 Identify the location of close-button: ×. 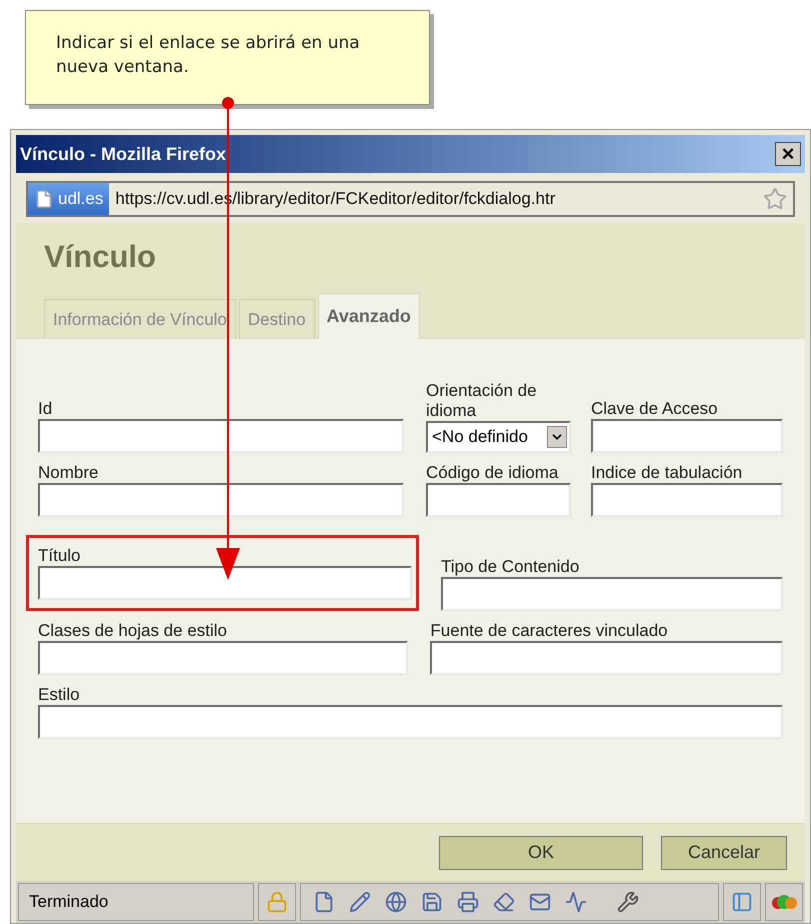
(788, 154).